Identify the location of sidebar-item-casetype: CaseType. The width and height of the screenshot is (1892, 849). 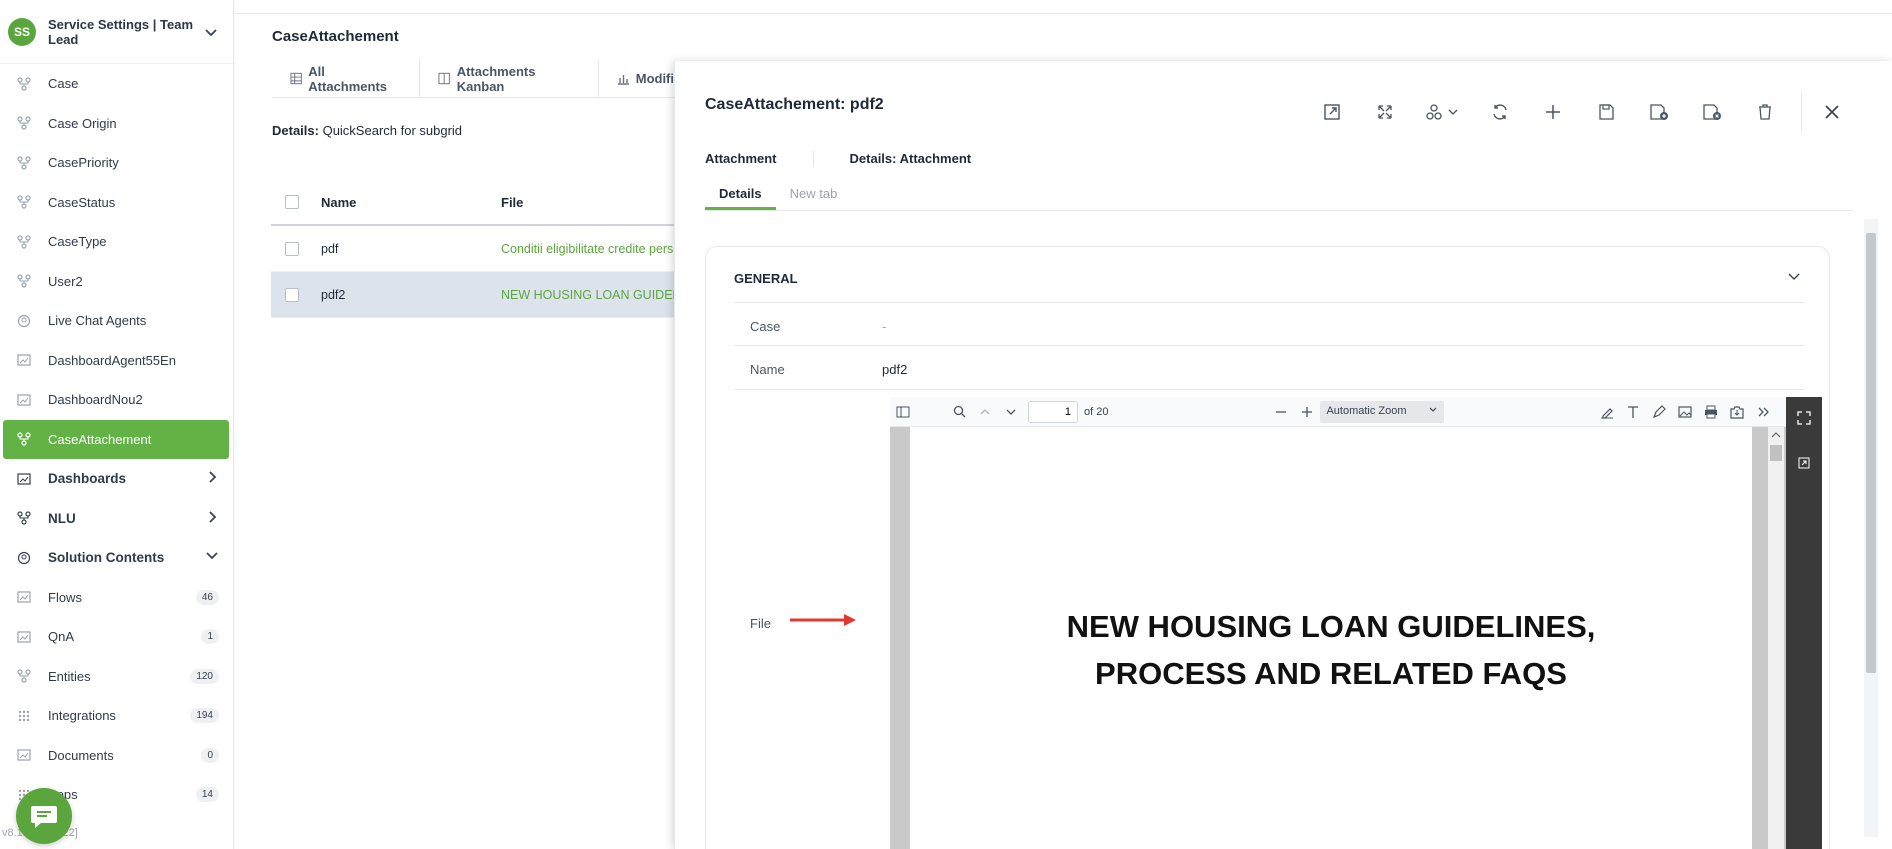
(116, 242).